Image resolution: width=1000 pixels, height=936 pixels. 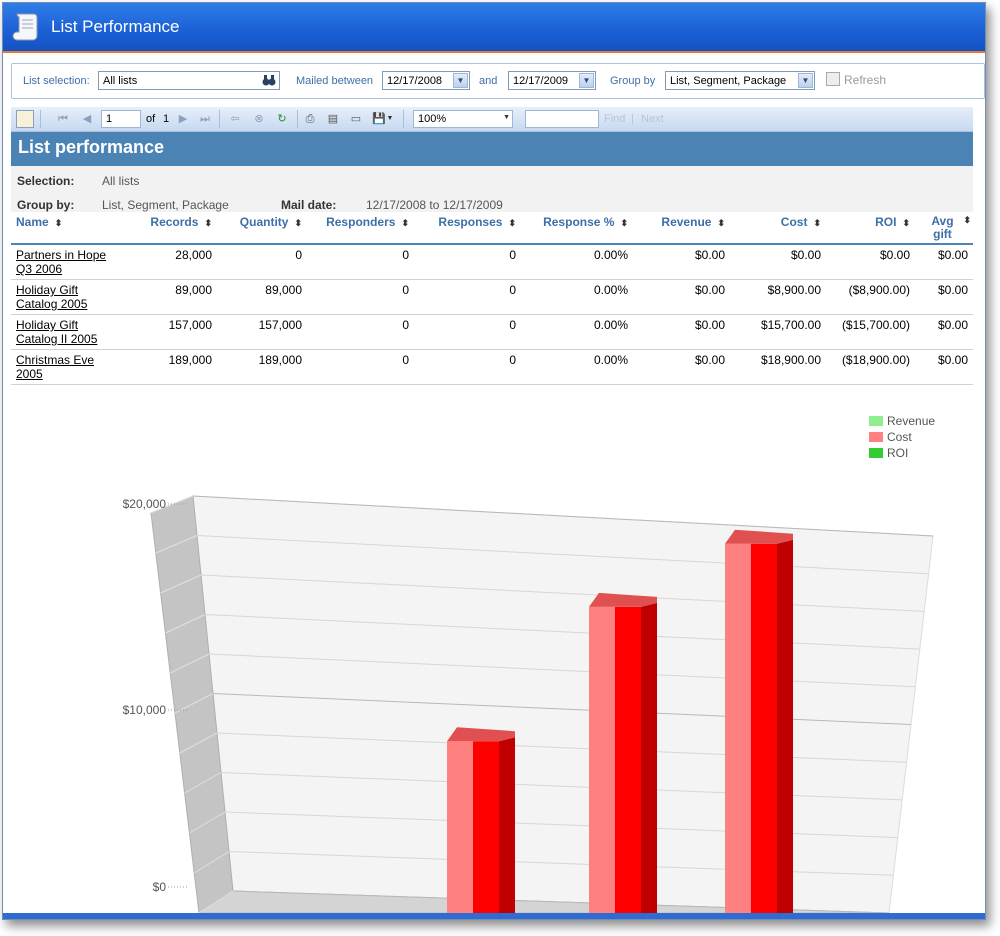 I want to click on column-header-label: Quantity, so click(x=264, y=222).